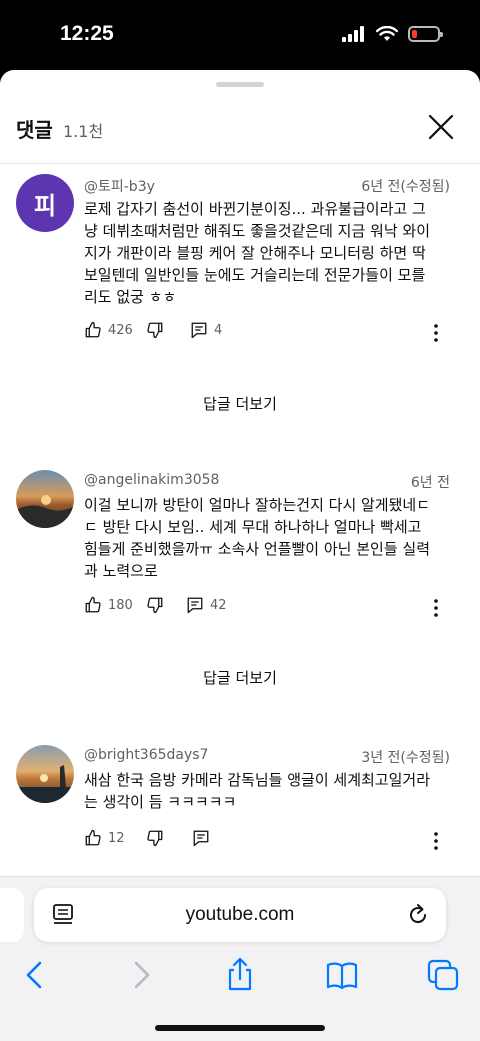  I want to click on comment-time: 6년 전, so click(430, 483).